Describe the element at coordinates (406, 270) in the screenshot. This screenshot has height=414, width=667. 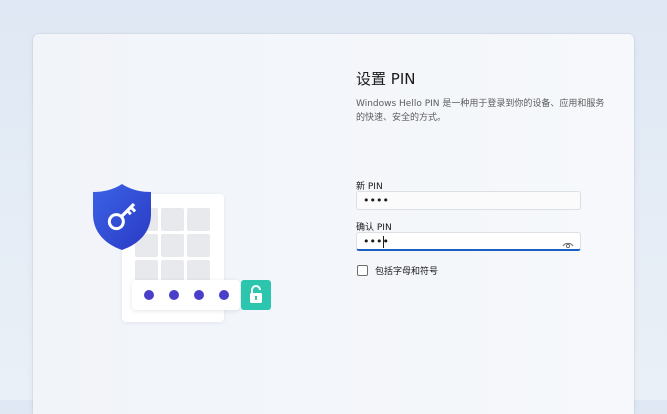
I see `include-letters-label: 包括字母和符号` at that location.